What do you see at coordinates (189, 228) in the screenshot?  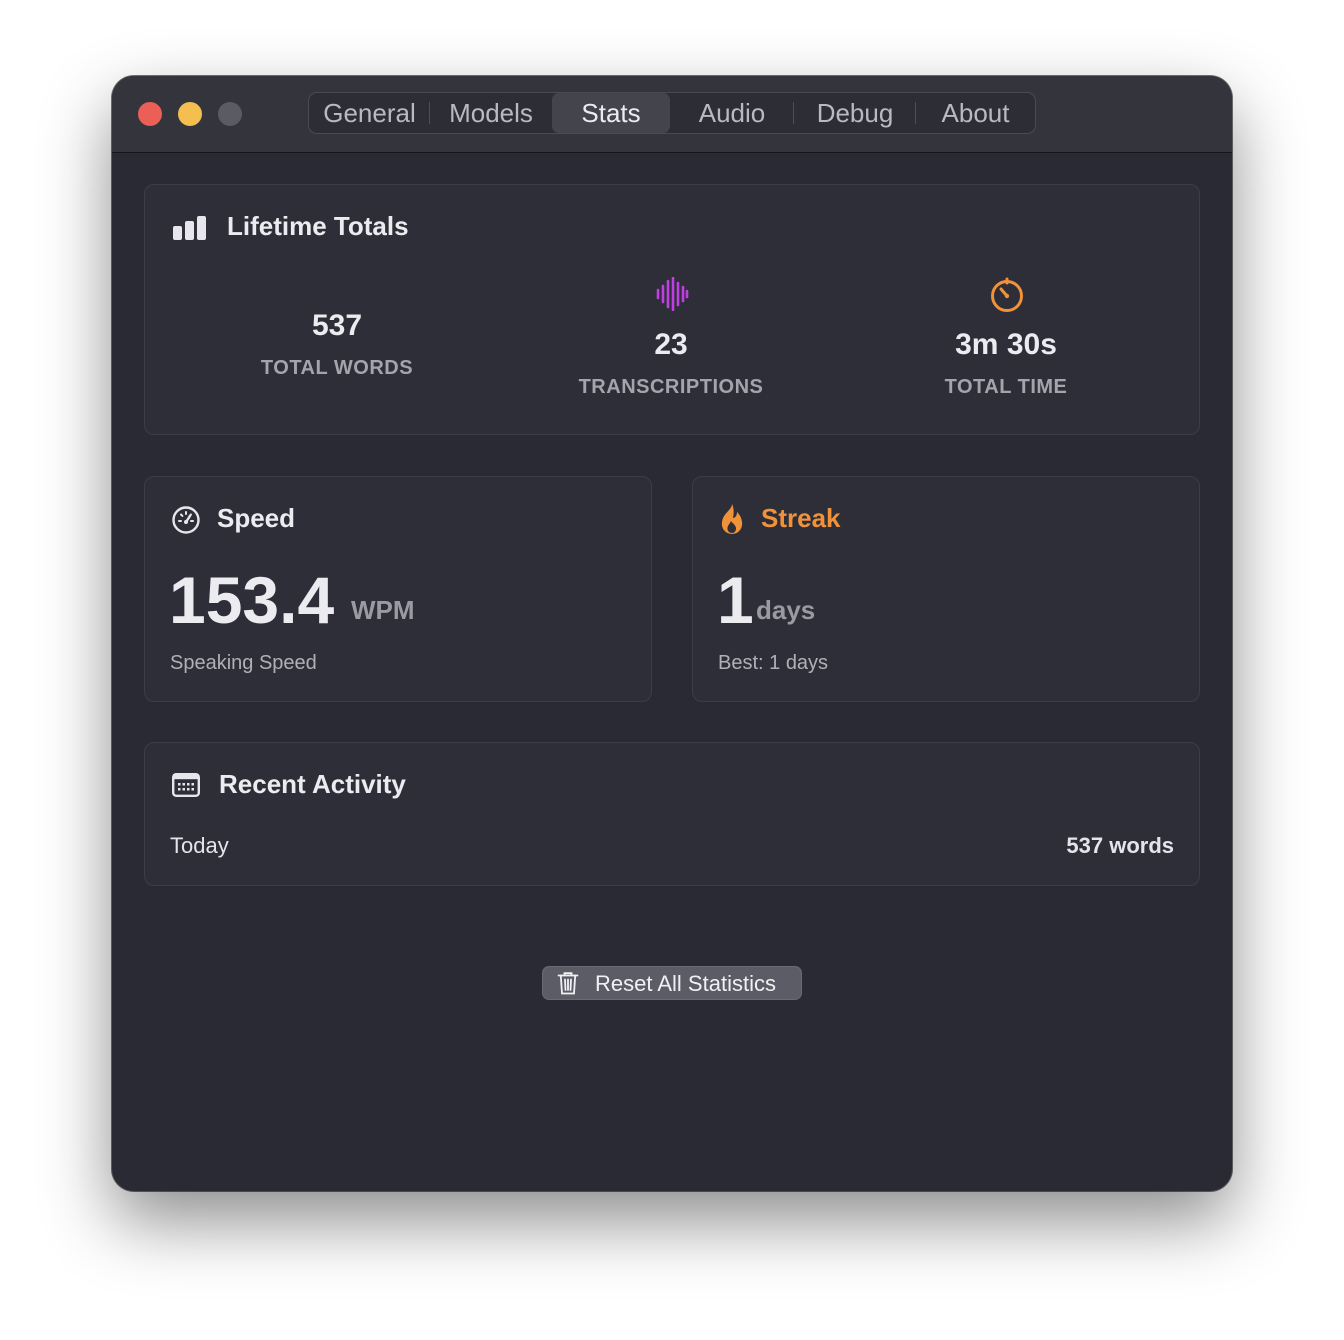 I see `bar-chart-icon` at bounding box center [189, 228].